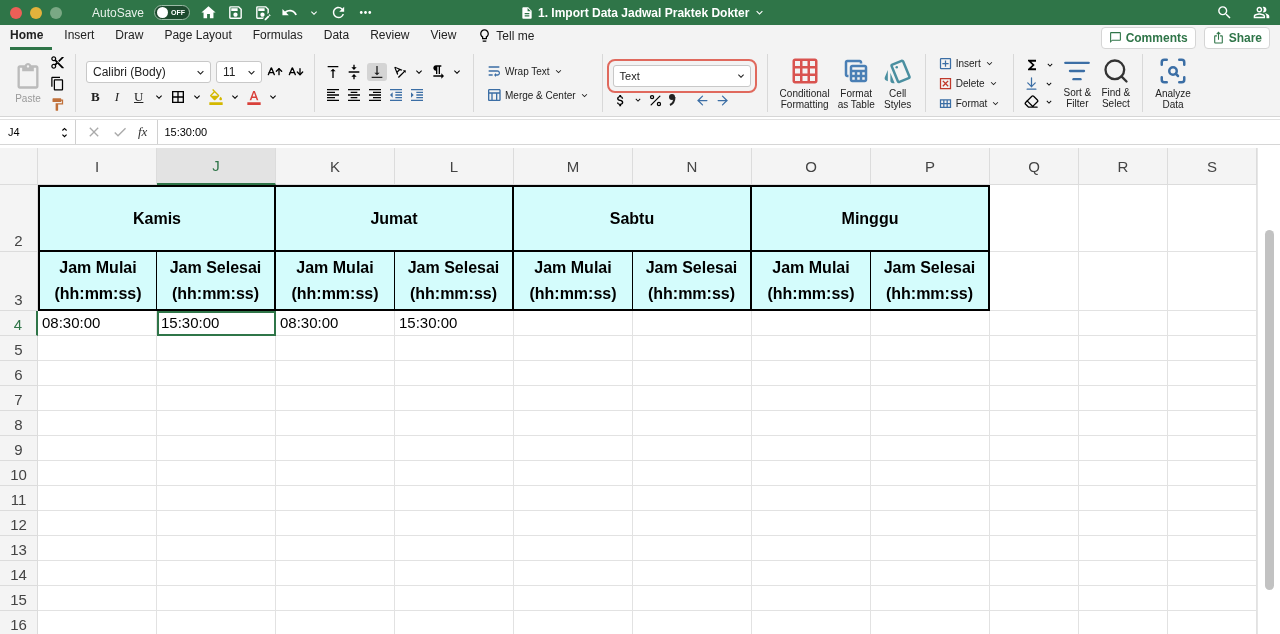 Image resolution: width=1280 pixels, height=634 pixels. I want to click on merge-center-button: Merge & Center, so click(538, 95).